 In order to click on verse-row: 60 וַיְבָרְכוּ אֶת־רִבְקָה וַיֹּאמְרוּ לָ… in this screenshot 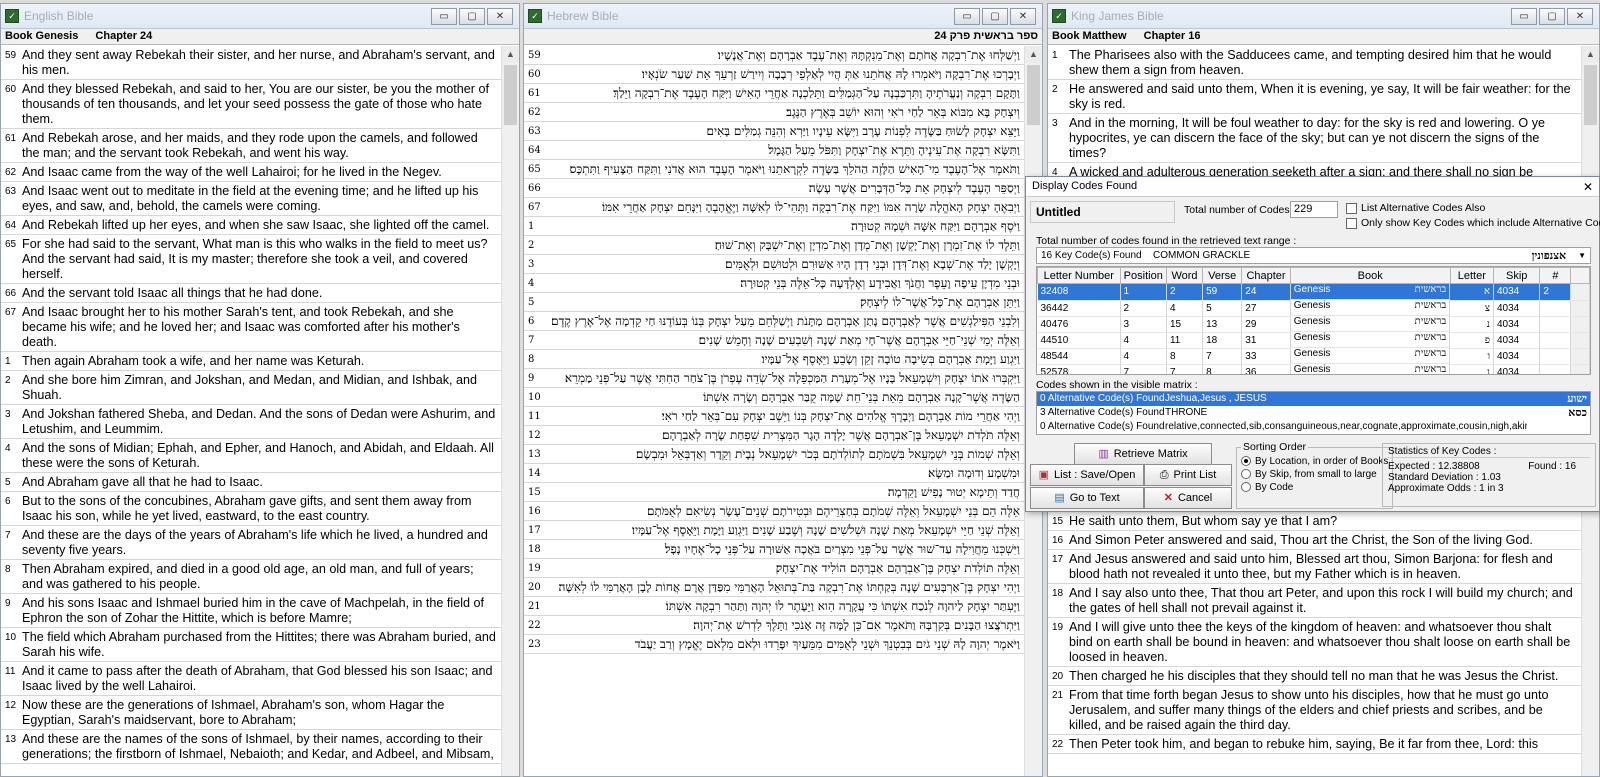, I will do `click(774, 74)`.